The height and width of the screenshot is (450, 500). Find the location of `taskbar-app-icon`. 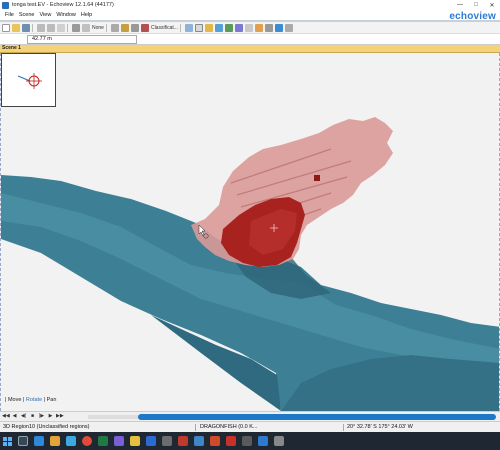

taskbar-app-icon is located at coordinates (247, 441).